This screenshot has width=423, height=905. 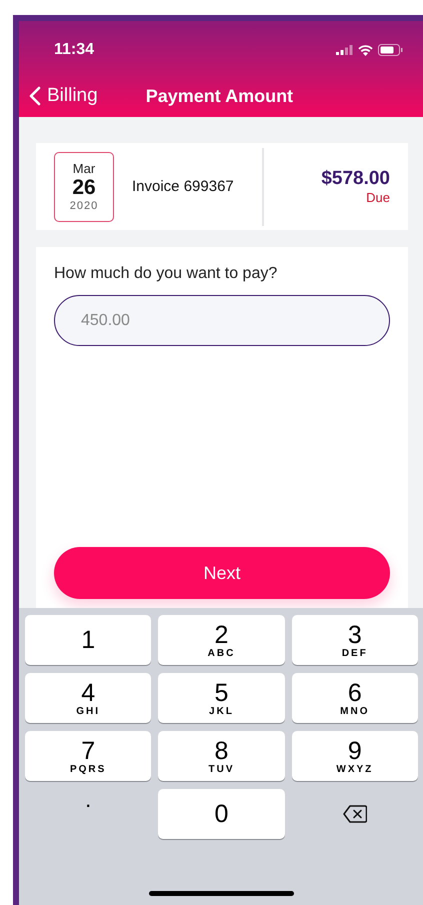 I want to click on decimal-key: ., so click(x=88, y=814).